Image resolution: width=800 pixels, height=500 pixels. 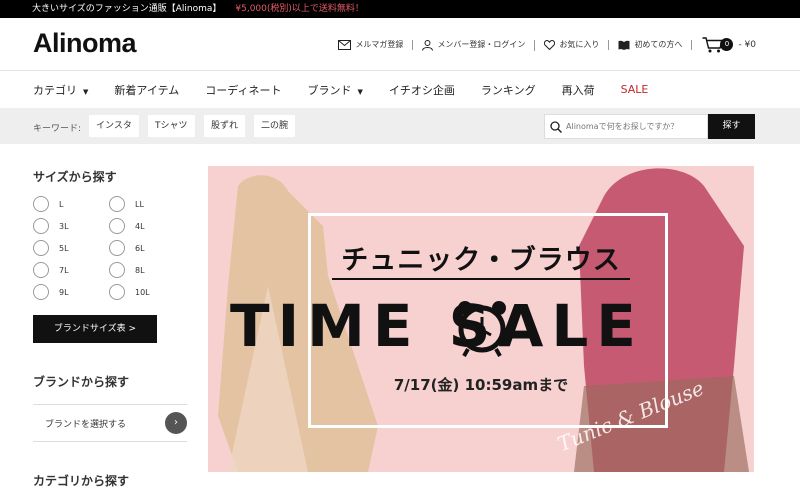 What do you see at coordinates (481, 279) in the screenshot?
I see `banner-title-underline` at bounding box center [481, 279].